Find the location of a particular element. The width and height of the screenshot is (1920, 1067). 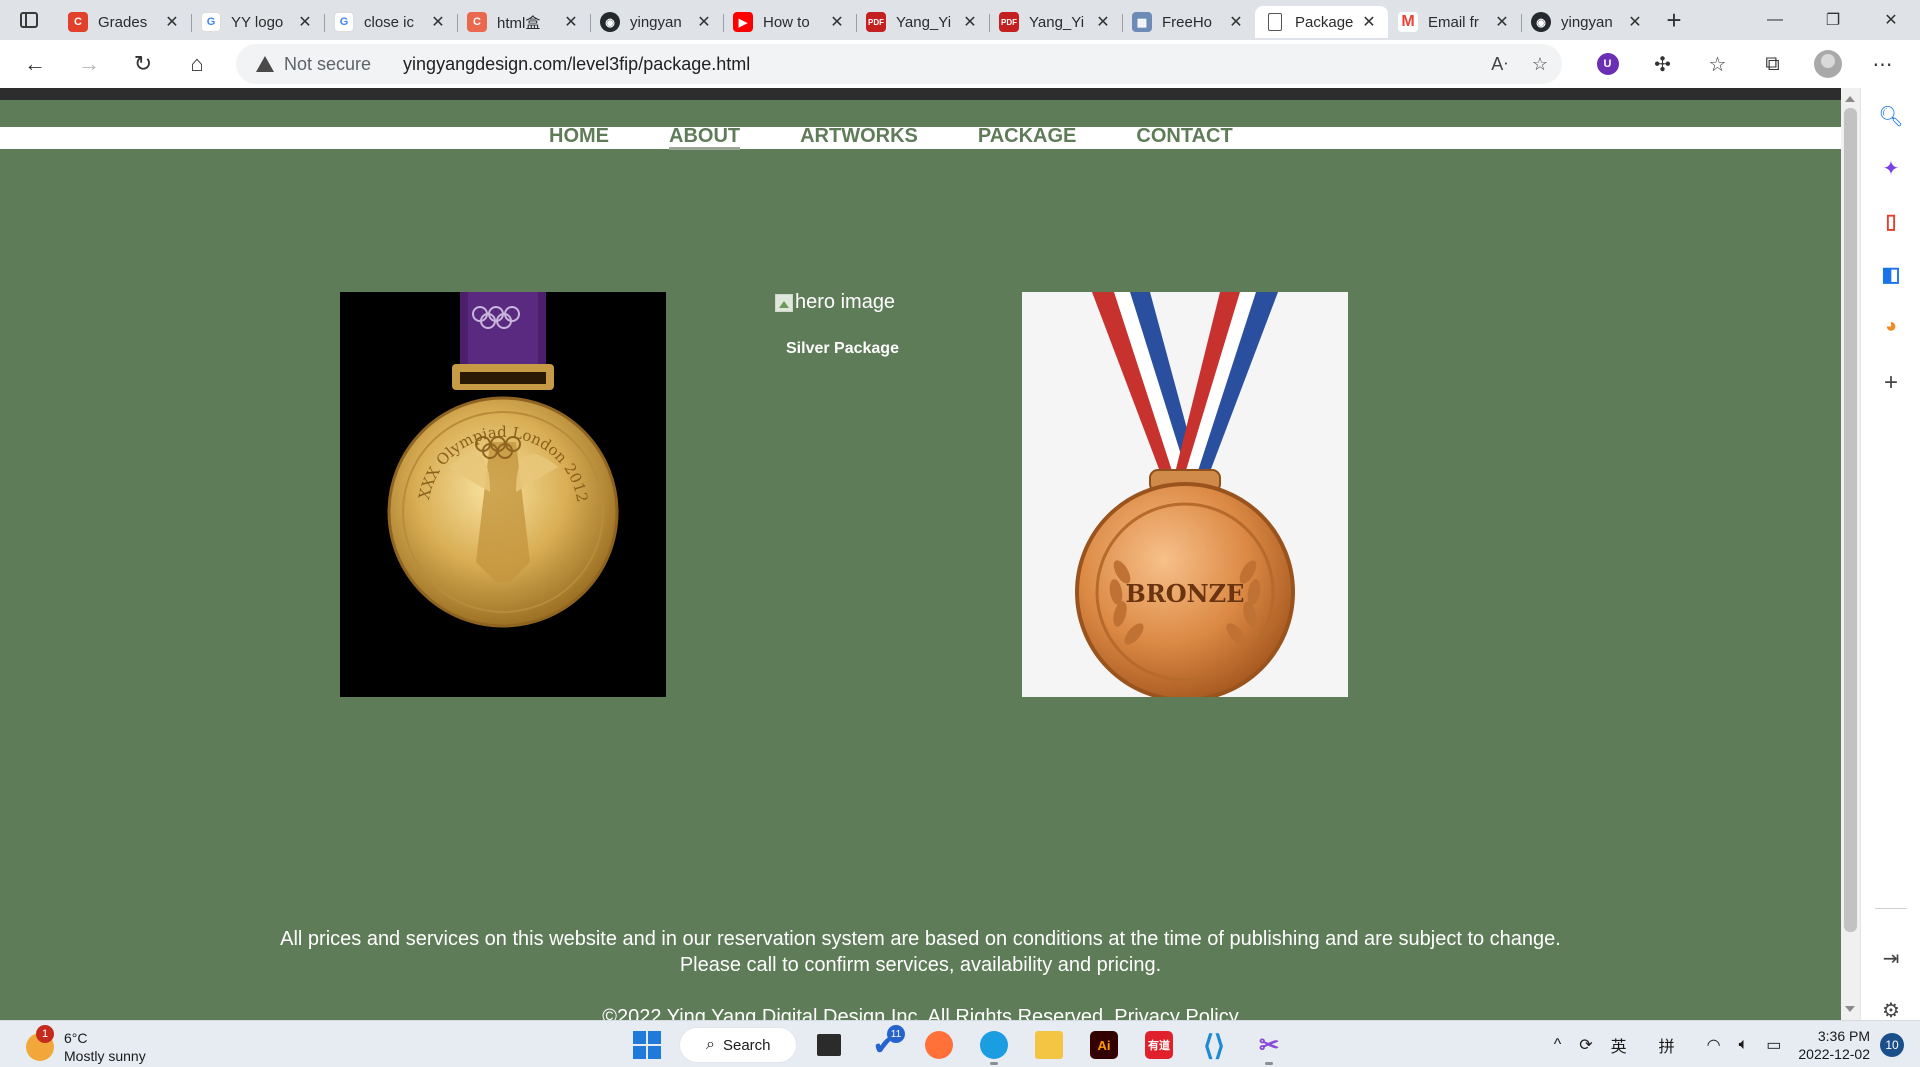

weather-widget: 1 6°C Mostly sunny is located at coordinates (86, 1045).